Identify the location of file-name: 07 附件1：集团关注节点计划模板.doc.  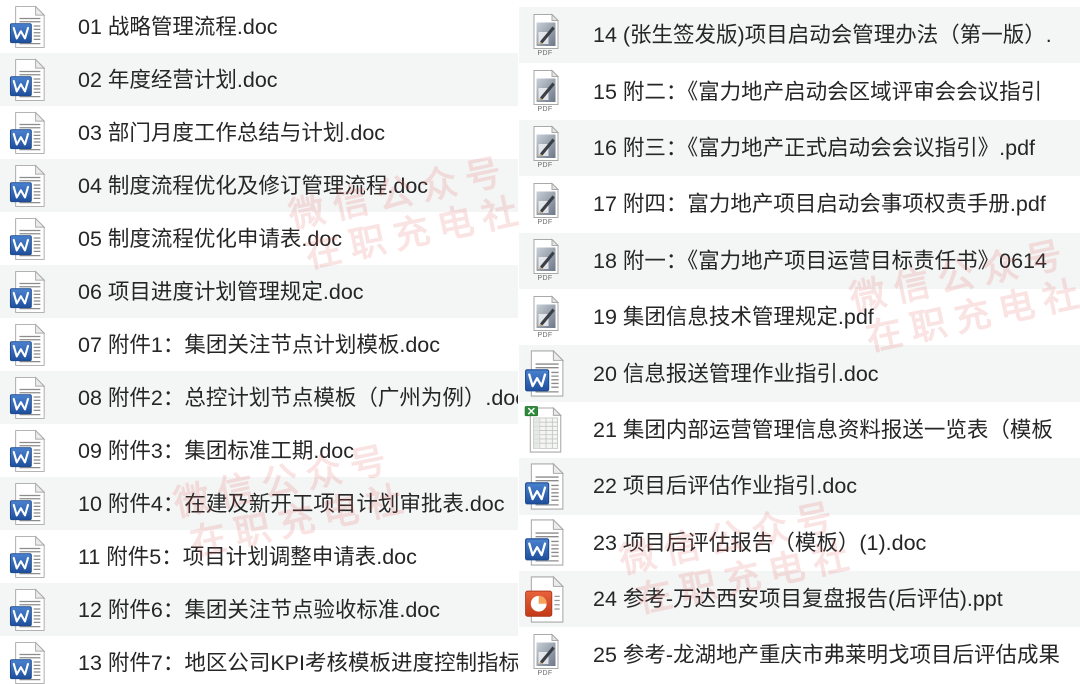
(259, 344).